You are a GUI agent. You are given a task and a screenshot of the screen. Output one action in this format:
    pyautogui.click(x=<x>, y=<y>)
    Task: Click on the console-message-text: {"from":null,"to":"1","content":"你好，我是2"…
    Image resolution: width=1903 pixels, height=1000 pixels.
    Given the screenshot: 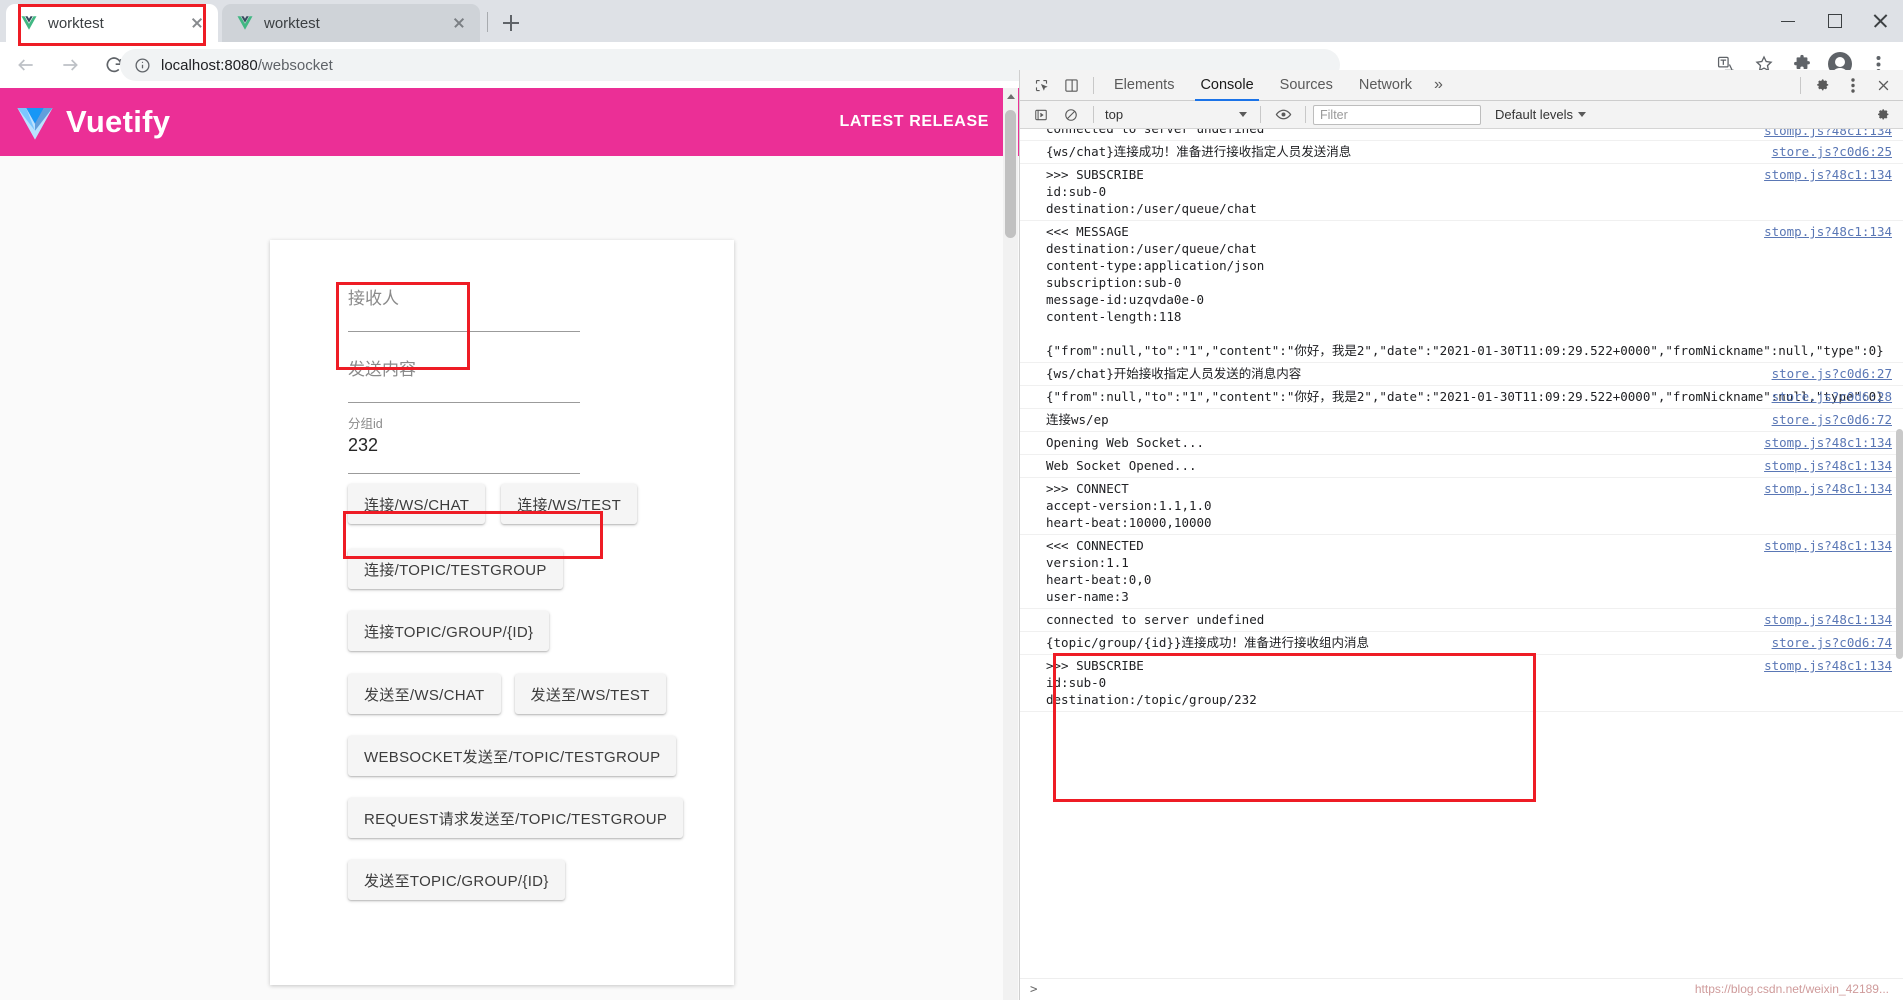 What is the action you would take?
    pyautogui.click(x=1465, y=396)
    